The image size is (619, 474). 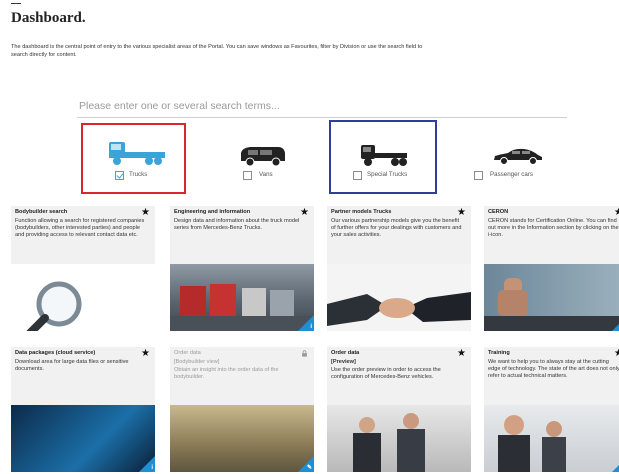 I want to click on tile-title: CERON, so click(x=498, y=212).